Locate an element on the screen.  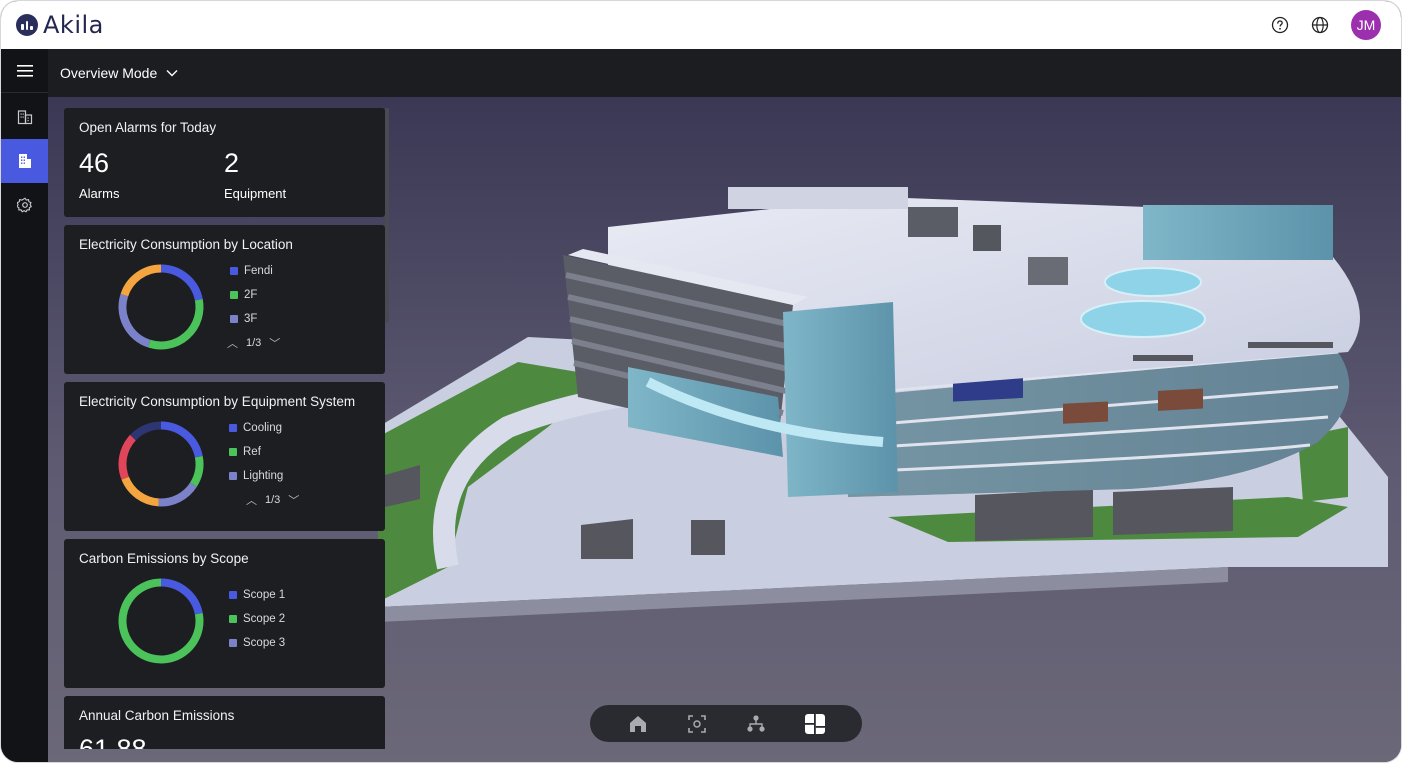
globe-icon is located at coordinates (1320, 25).